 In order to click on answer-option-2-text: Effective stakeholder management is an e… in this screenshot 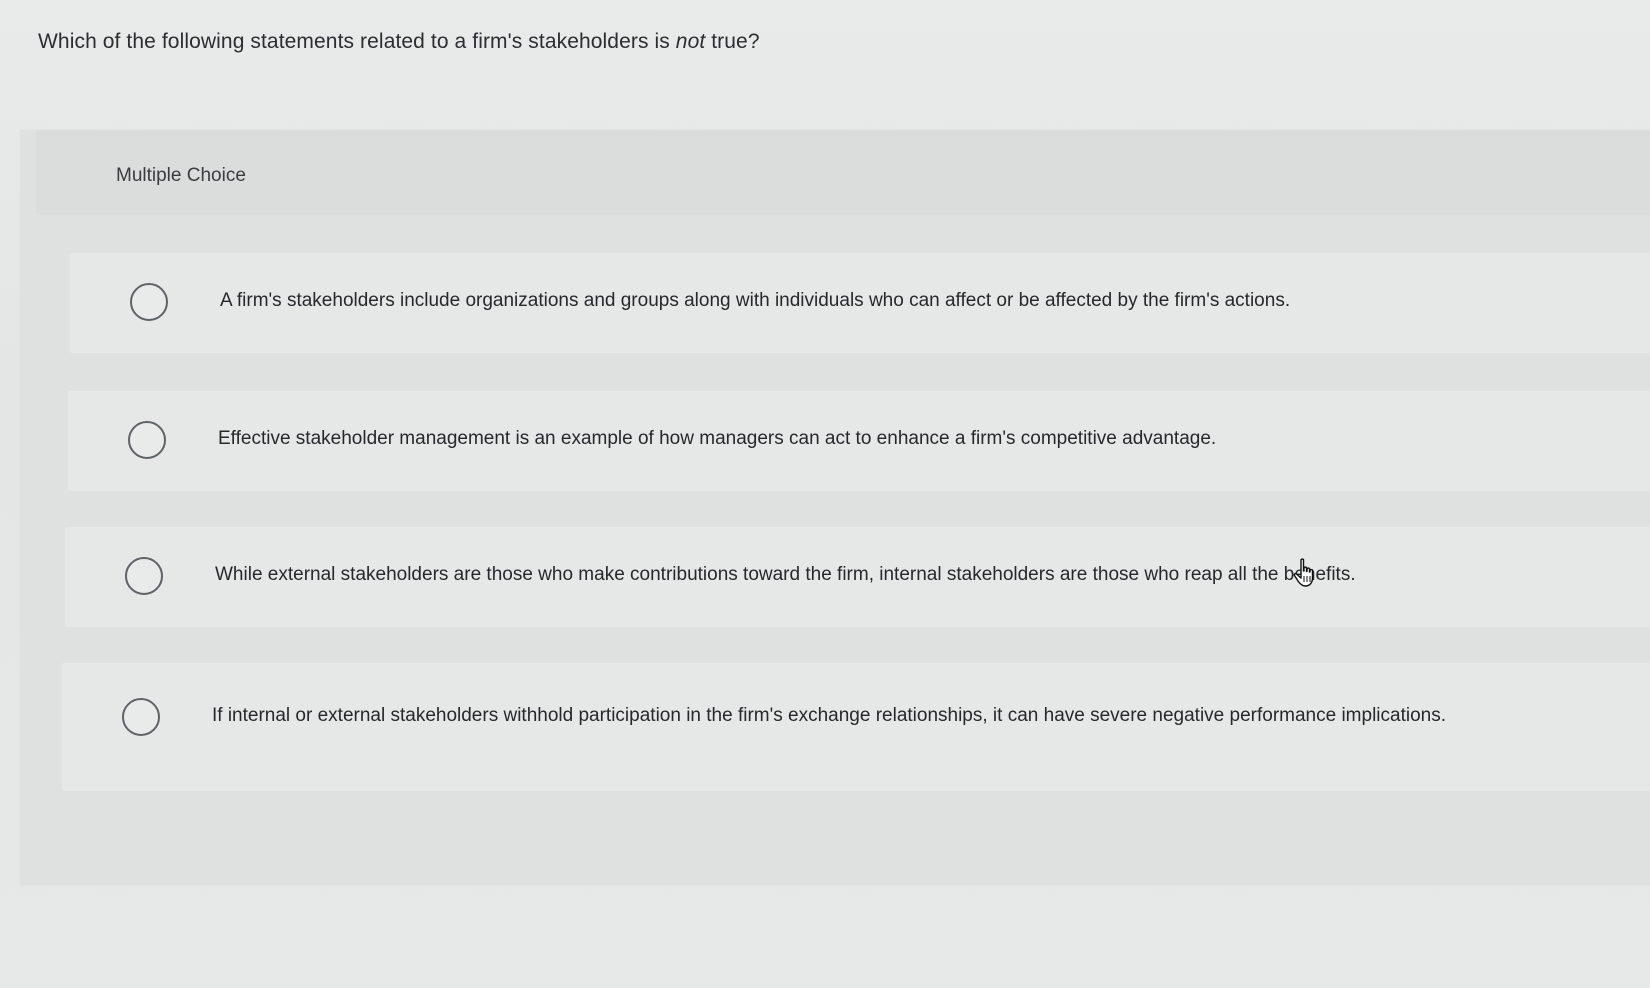, I will do `click(717, 438)`.